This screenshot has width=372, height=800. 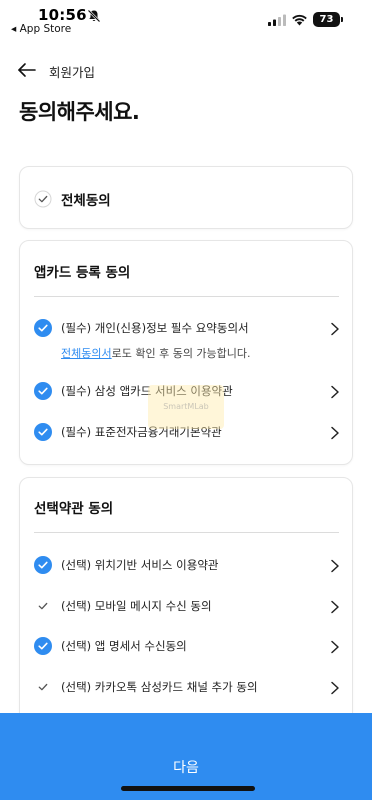 What do you see at coordinates (72, 72) in the screenshot?
I see `nav-title: 회원가입` at bounding box center [72, 72].